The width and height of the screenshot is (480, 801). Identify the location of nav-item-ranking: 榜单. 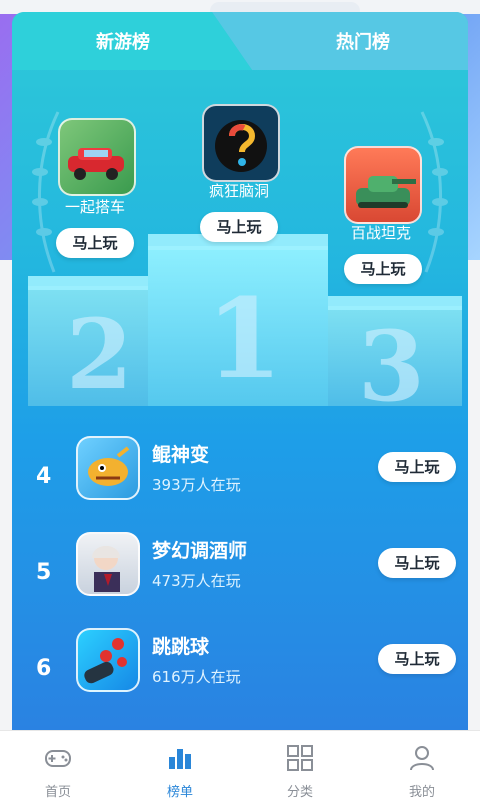
(180, 768).